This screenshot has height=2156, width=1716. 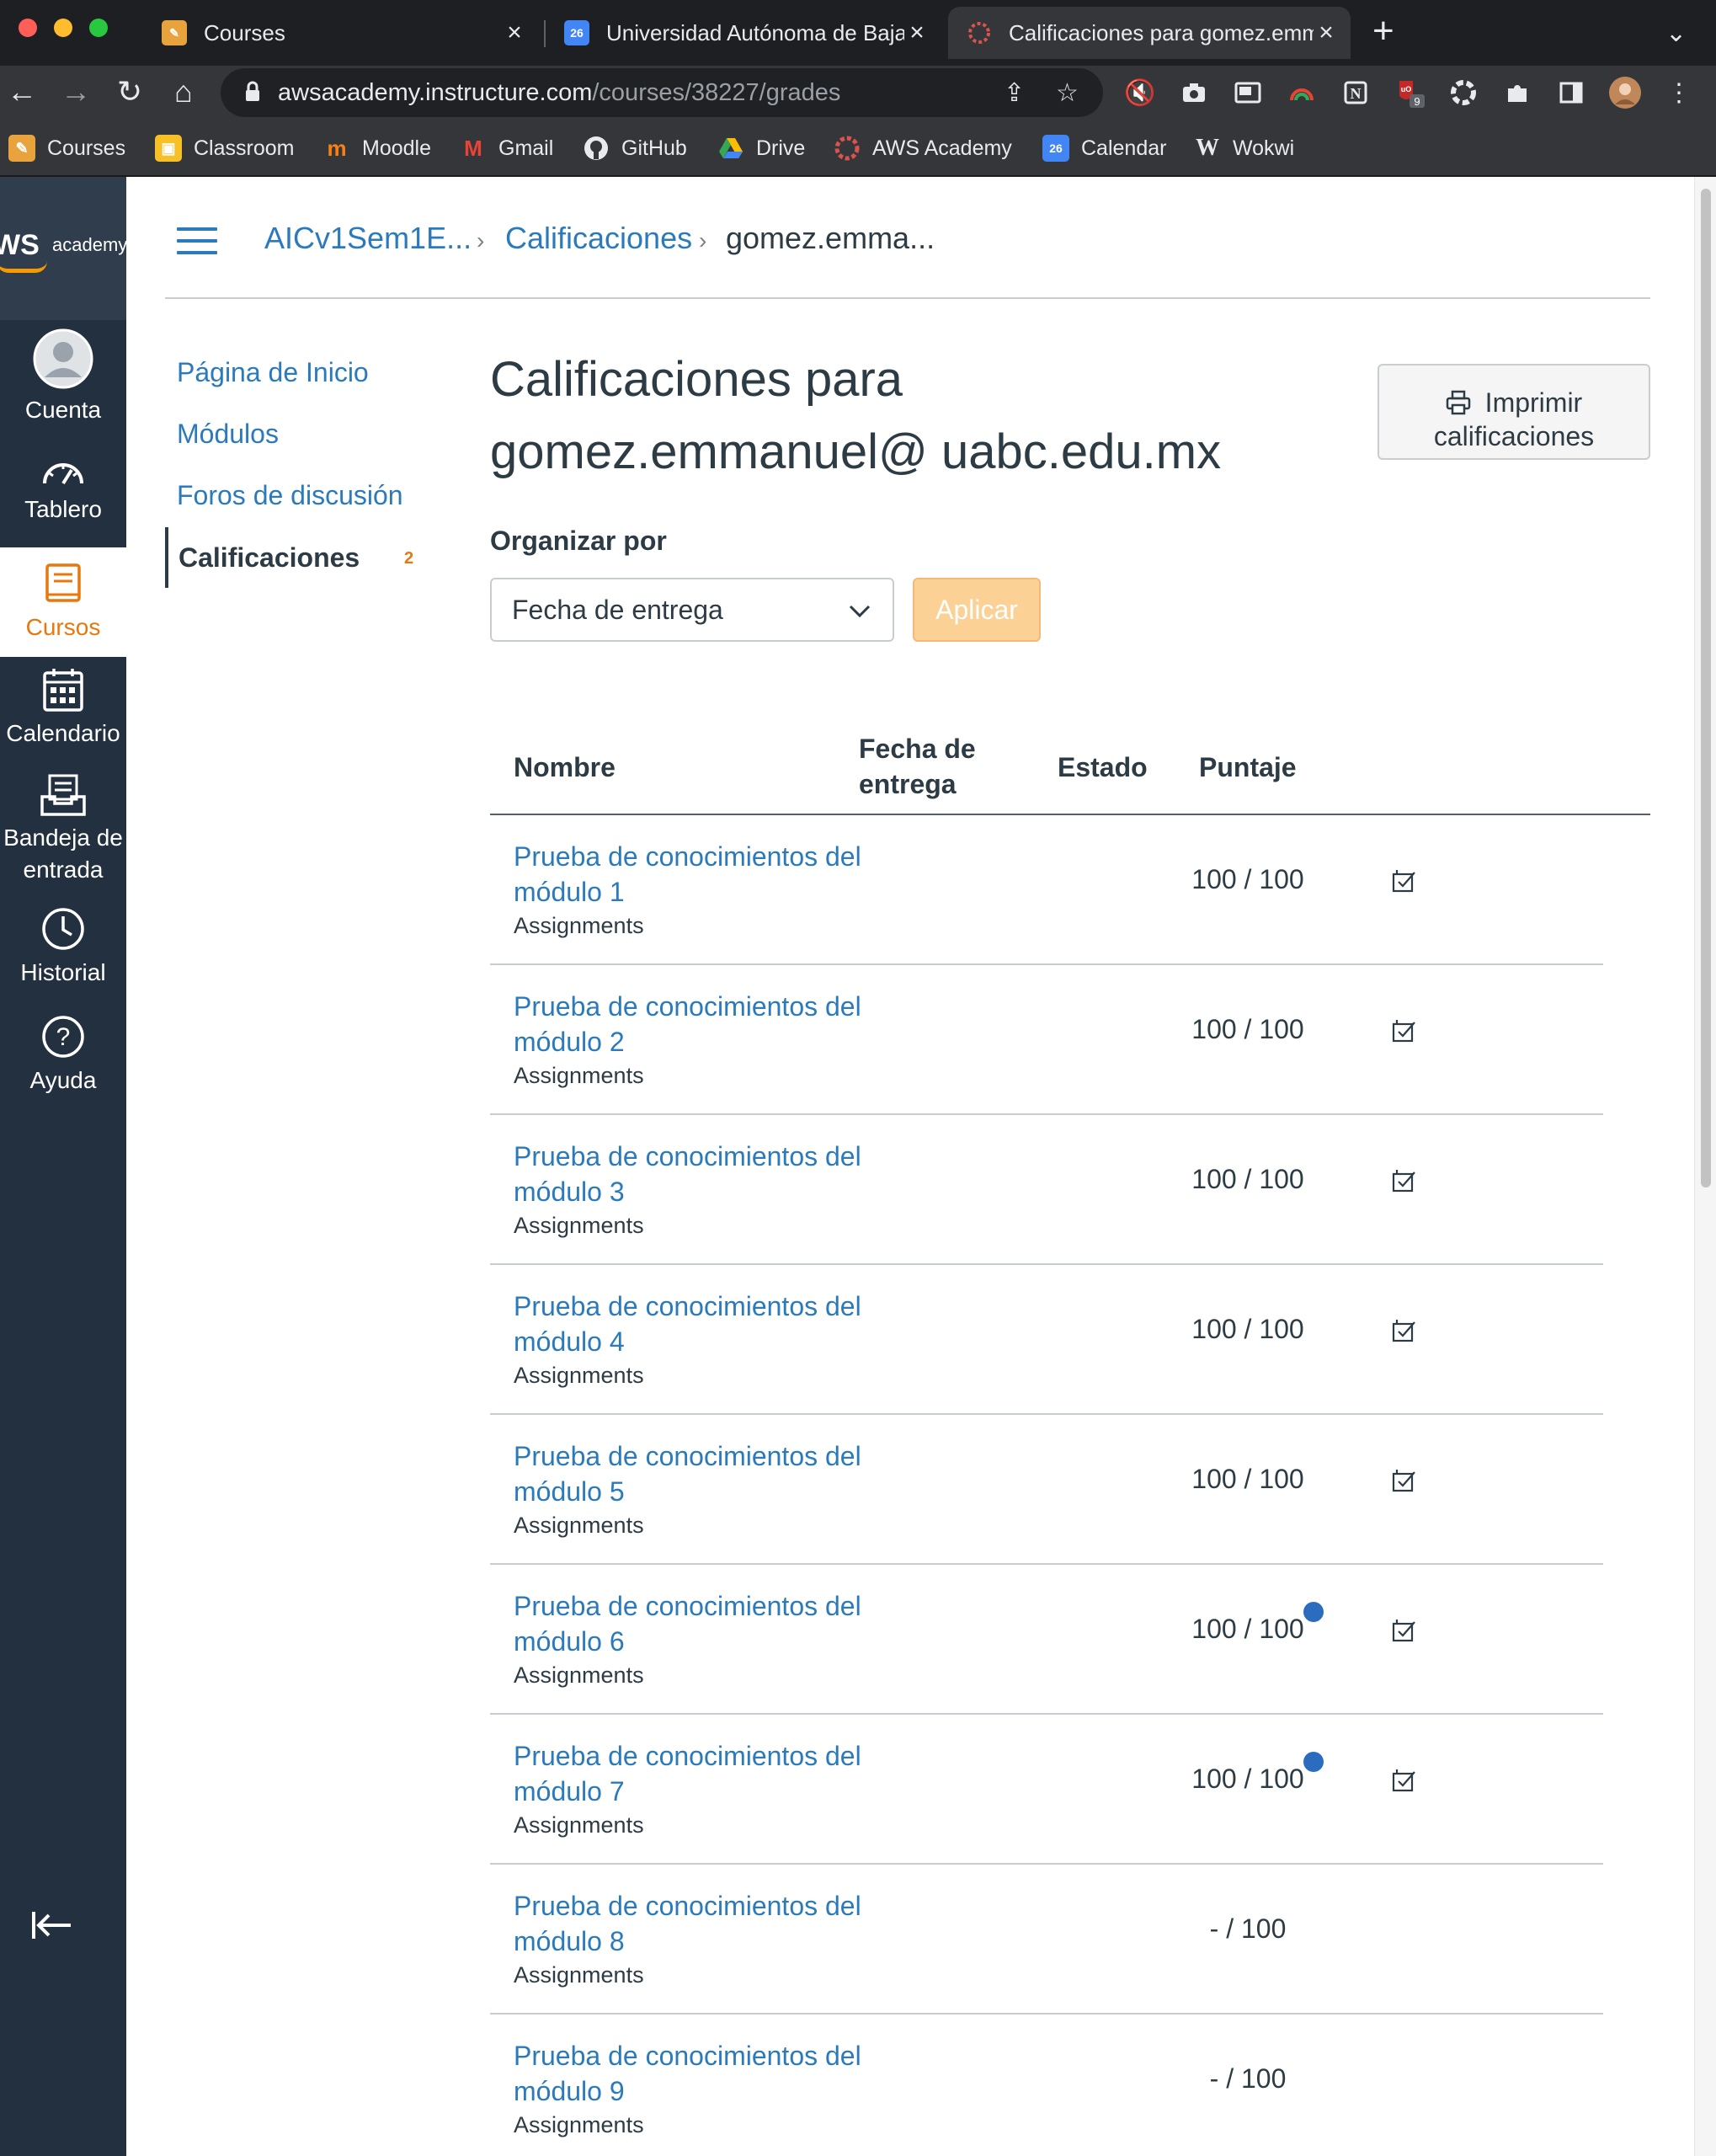 What do you see at coordinates (690, 1024) in the screenshot?
I see `assignment-link: Prueba de conocimientos del módulo 2` at bounding box center [690, 1024].